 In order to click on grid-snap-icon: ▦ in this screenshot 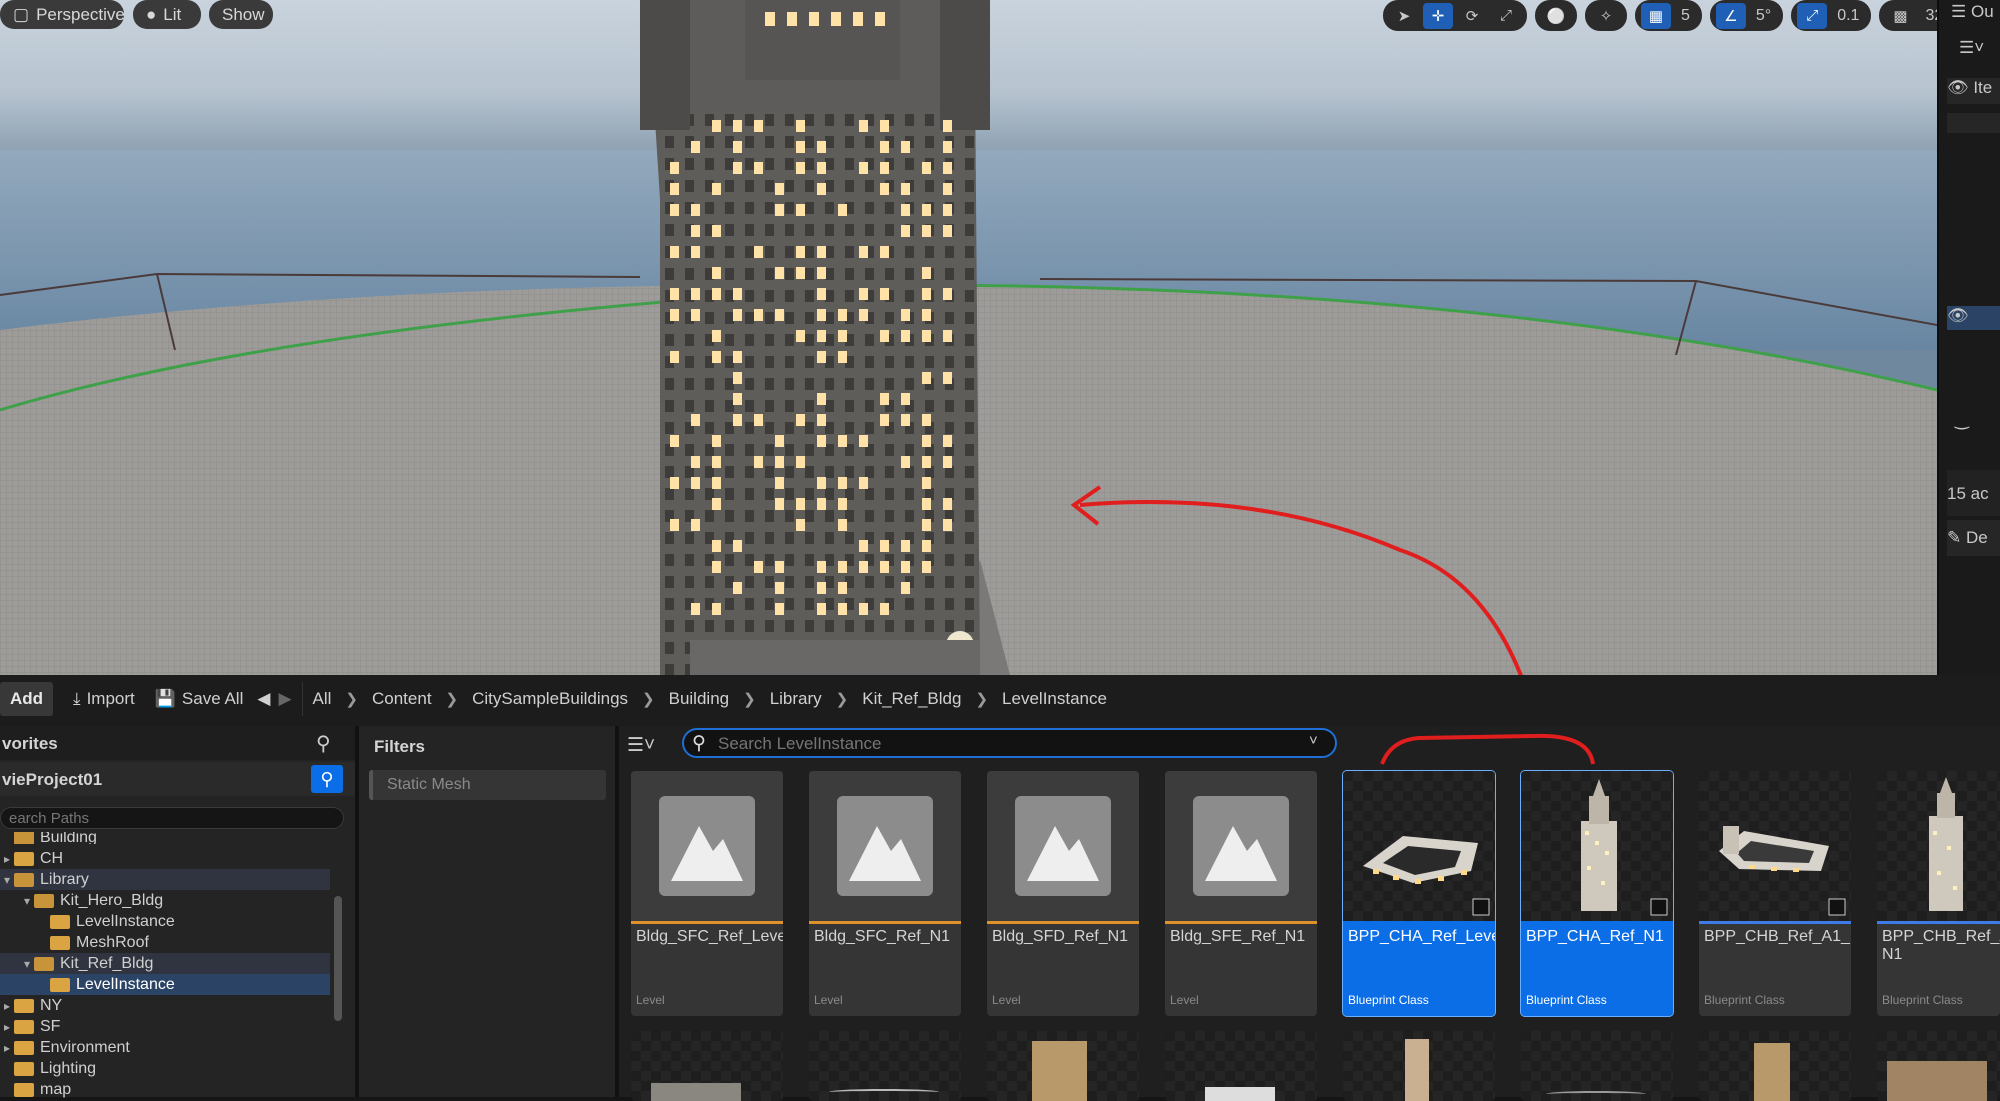, I will do `click(1656, 15)`.